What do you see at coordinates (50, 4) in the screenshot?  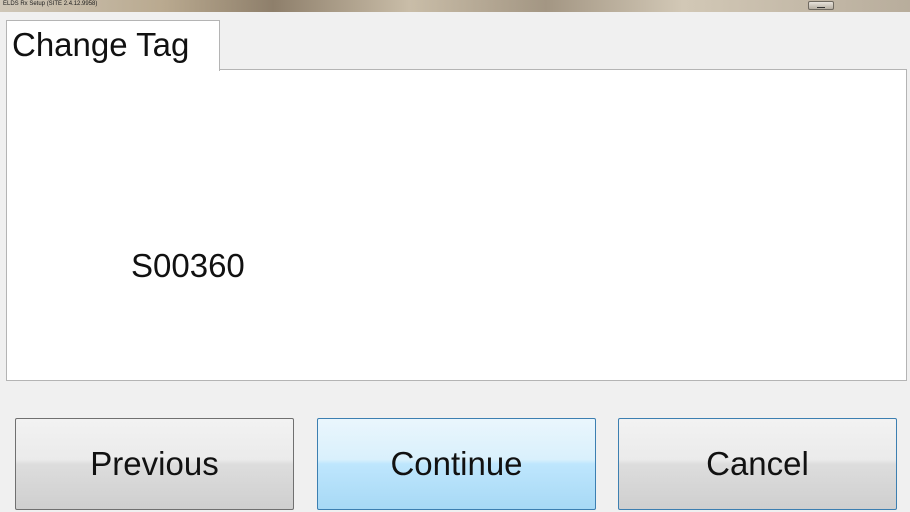 I see `window-title: ELDS Rx Setup (SITE 2.4.12.9958)` at bounding box center [50, 4].